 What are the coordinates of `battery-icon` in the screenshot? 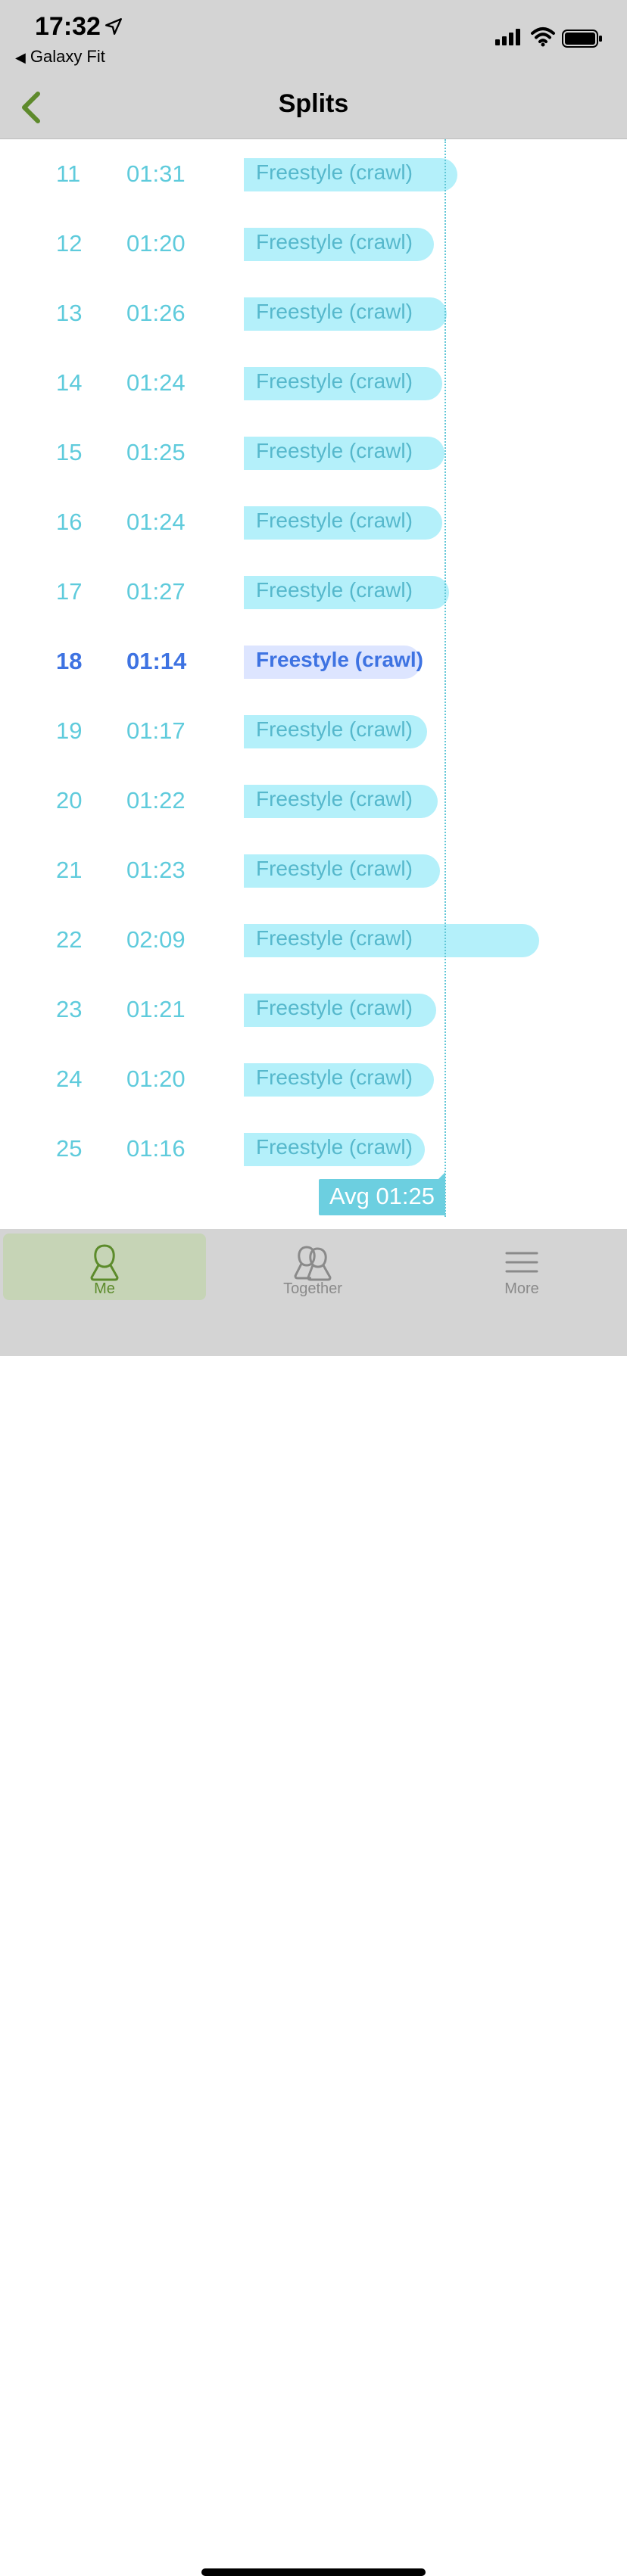 It's located at (582, 39).